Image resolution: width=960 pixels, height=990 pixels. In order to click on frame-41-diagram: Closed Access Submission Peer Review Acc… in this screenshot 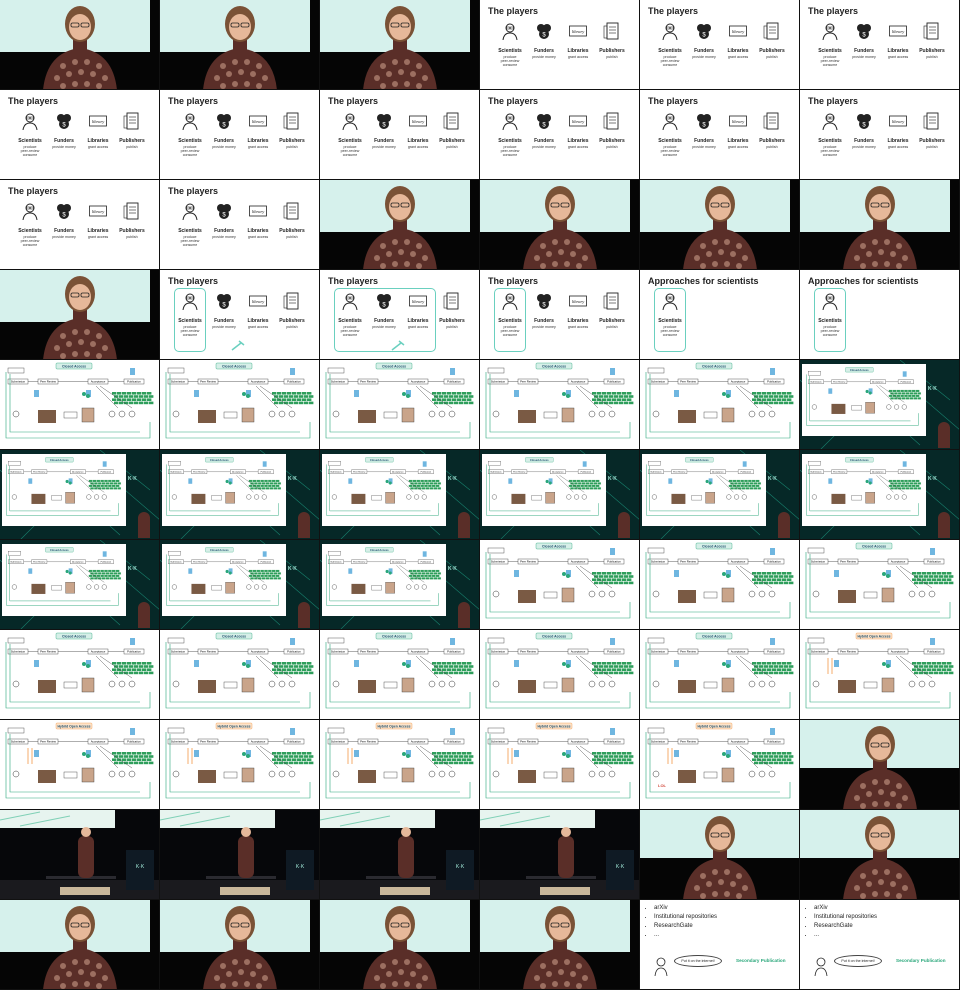, I will do `click(880, 585)`.